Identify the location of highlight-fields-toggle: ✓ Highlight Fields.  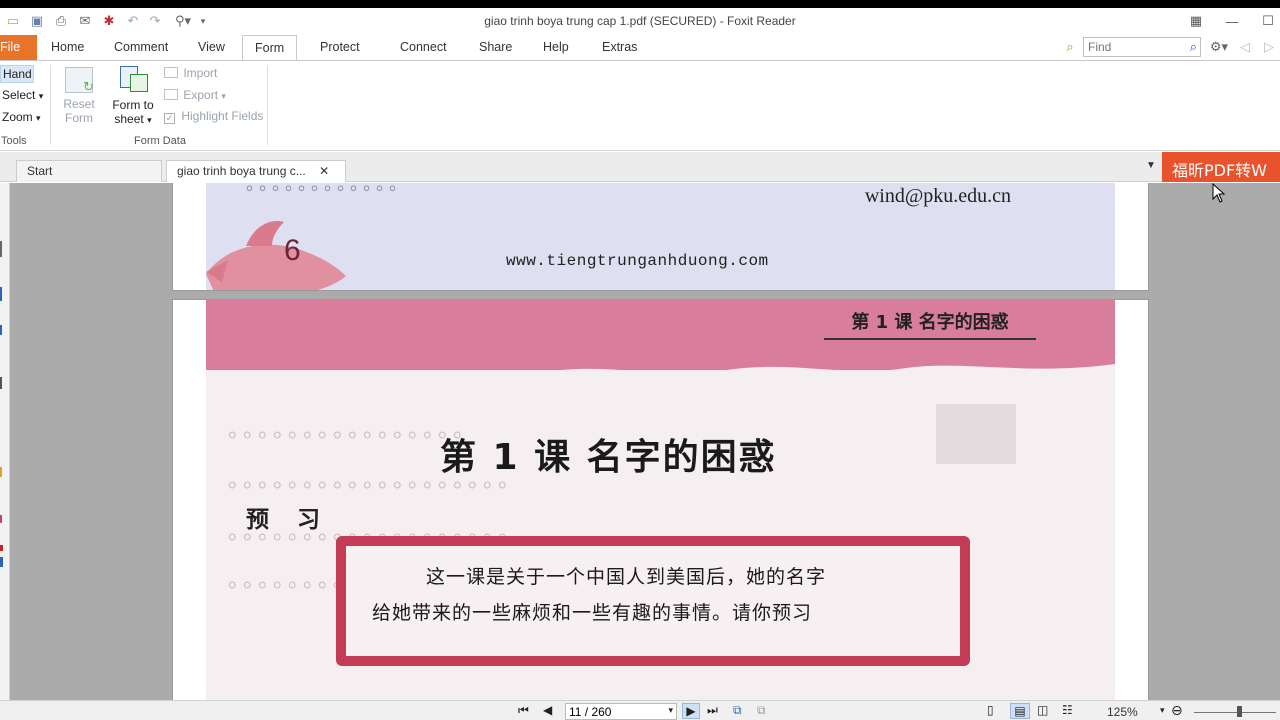
(213, 116).